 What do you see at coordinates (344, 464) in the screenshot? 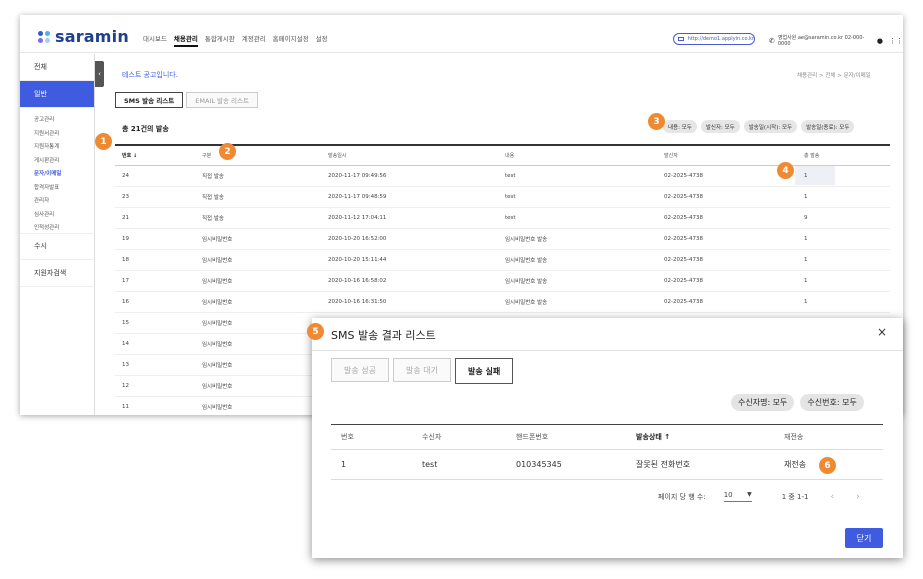
I see `row-number: 1` at bounding box center [344, 464].